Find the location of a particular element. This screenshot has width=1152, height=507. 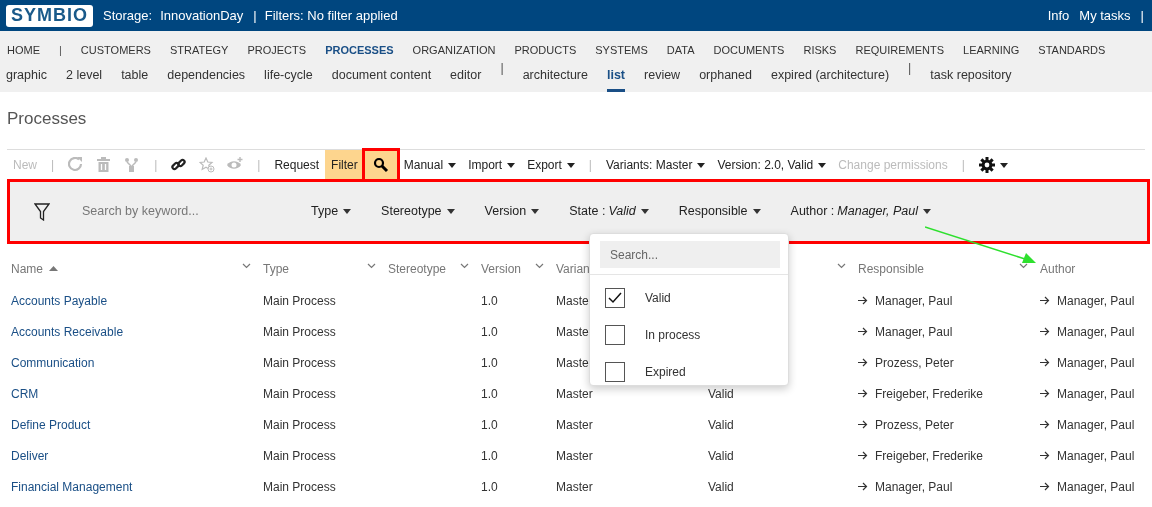

column-header: Responsible is located at coordinates (891, 268).